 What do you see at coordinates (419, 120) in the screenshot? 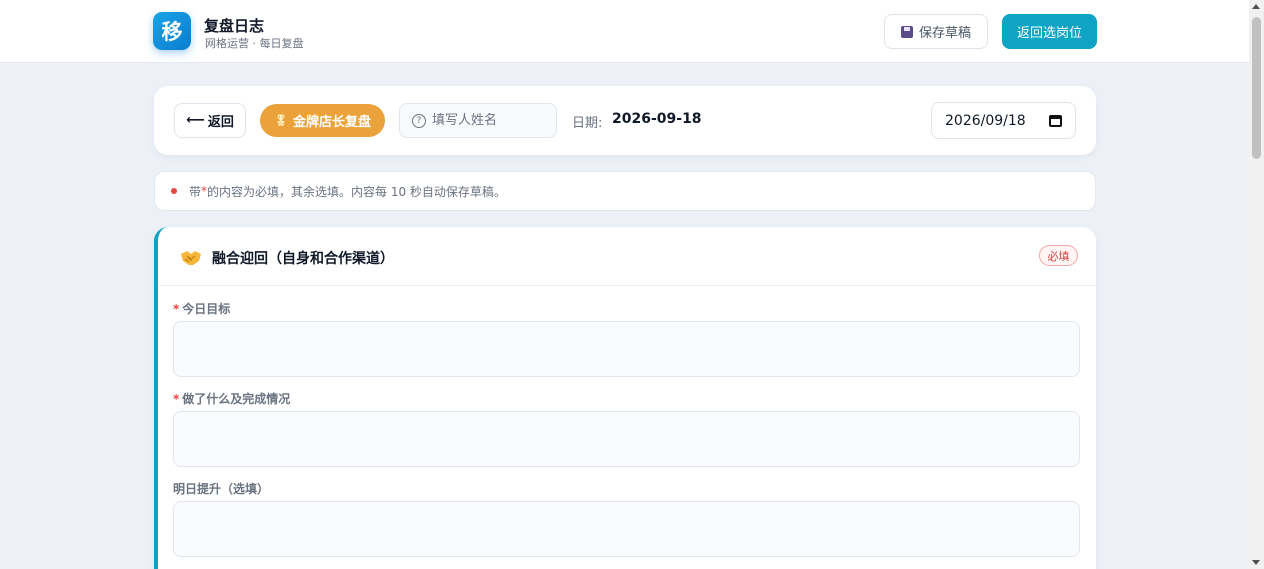
I see `question-circle-icon: ?` at bounding box center [419, 120].